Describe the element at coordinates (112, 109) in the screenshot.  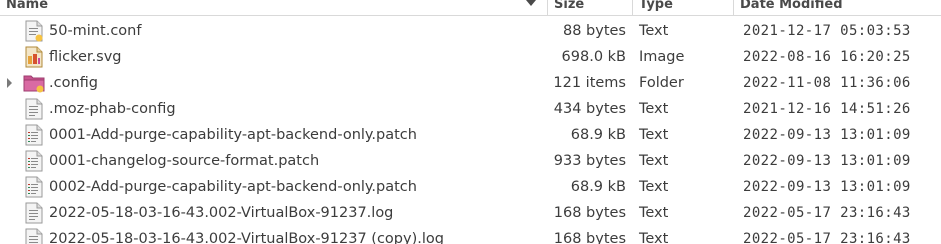
I see `file-name: .moz-phab-config` at that location.